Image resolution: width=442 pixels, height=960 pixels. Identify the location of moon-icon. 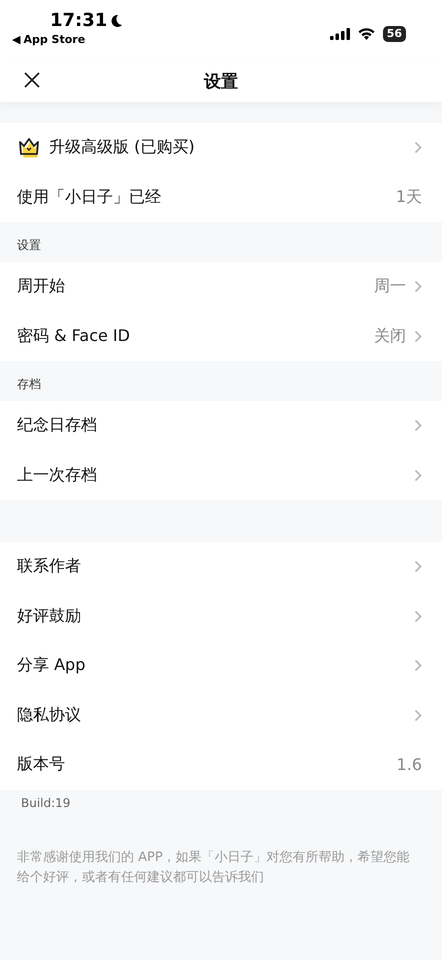
(117, 21).